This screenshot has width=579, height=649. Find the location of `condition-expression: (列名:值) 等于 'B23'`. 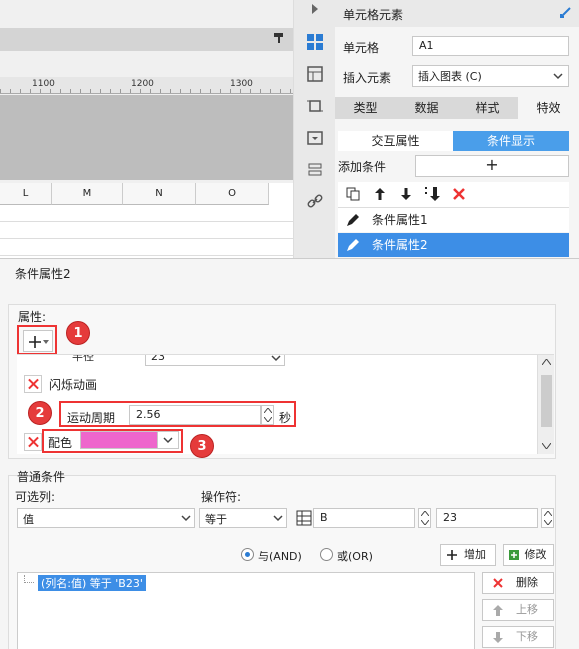

condition-expression: (列名:值) 等于 'B23' is located at coordinates (92, 583).